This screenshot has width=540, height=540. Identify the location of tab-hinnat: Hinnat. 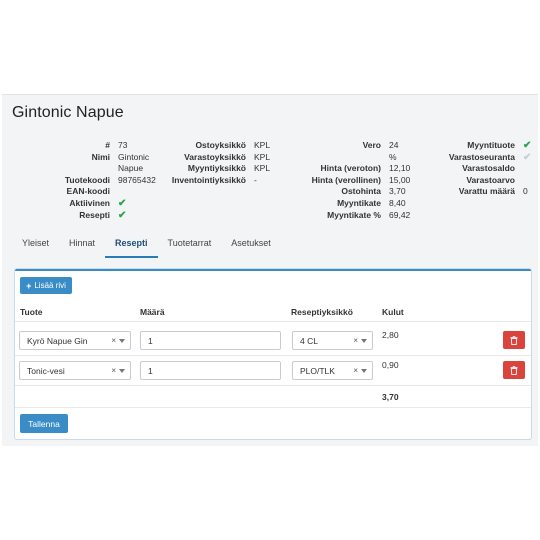
(82, 246).